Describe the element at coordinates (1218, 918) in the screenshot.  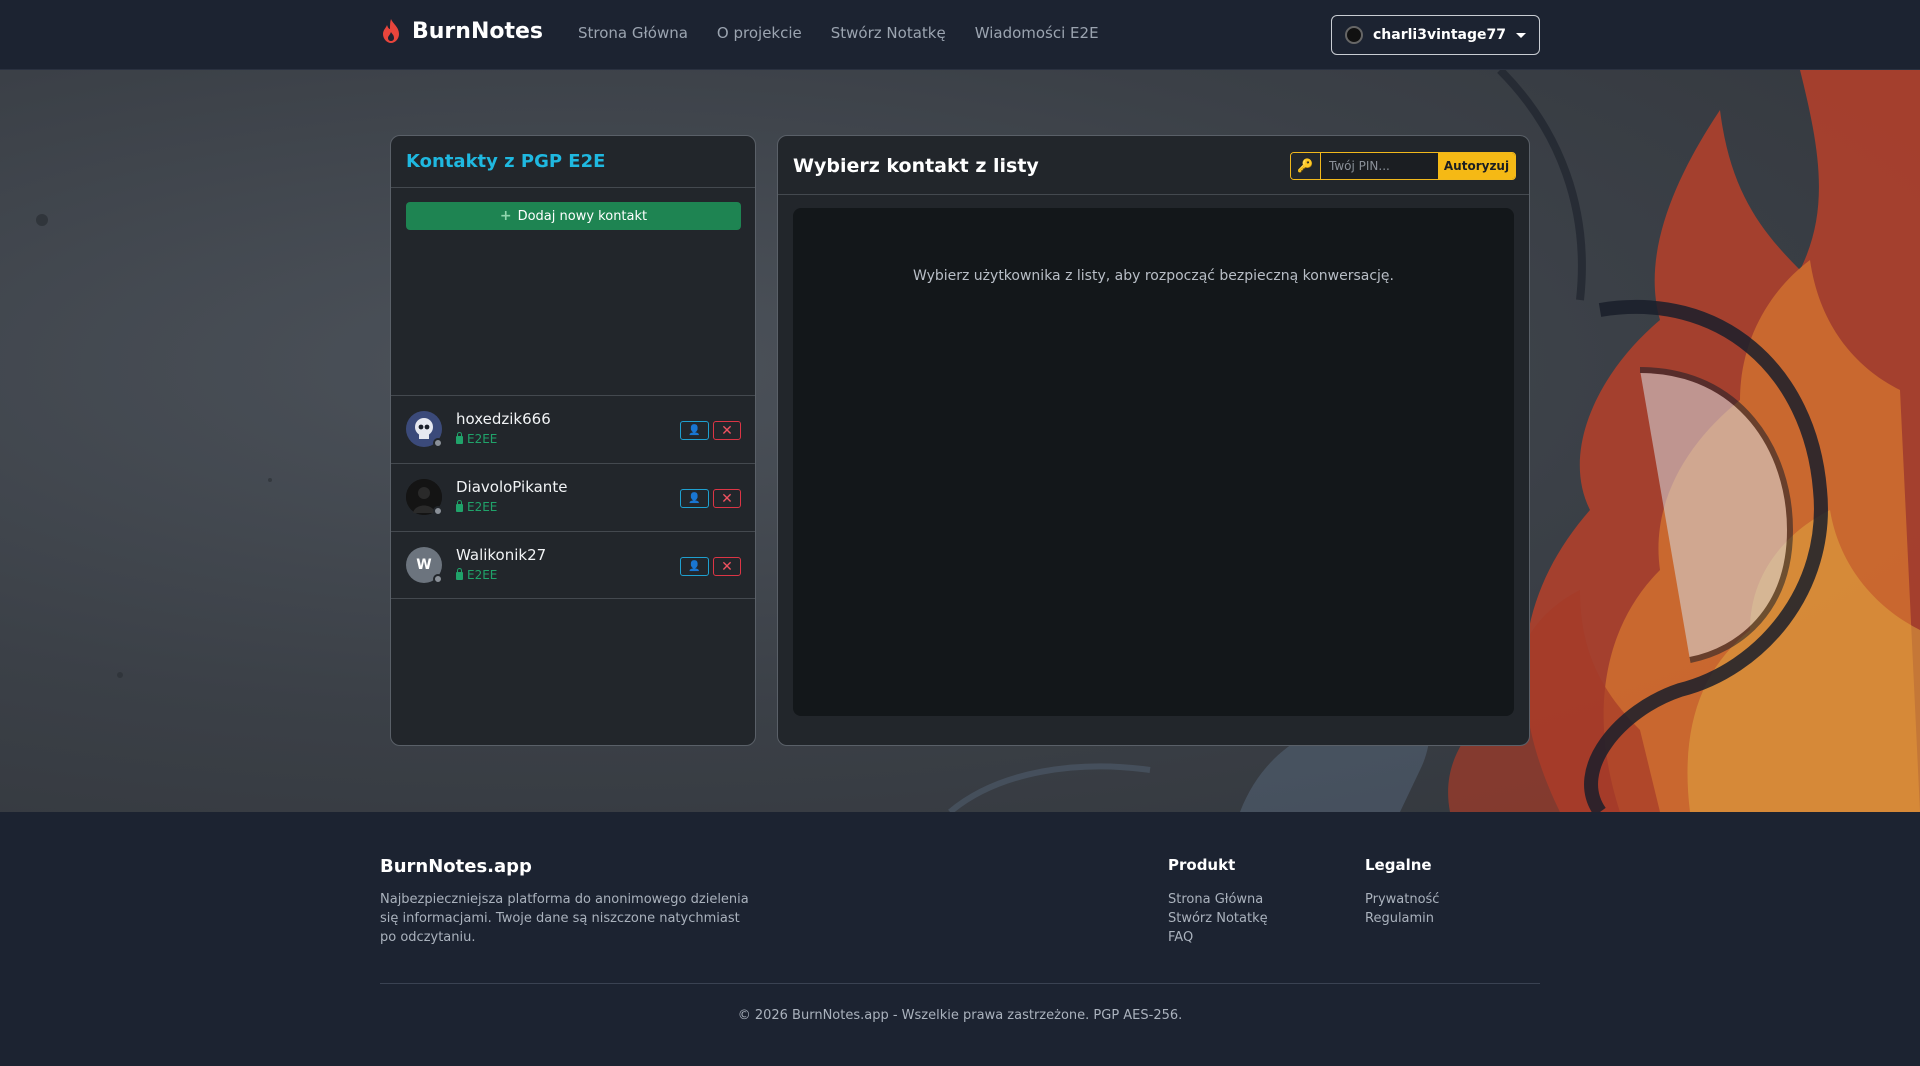
I see `footer-link-create-note: Stwórz Notatkę` at that location.